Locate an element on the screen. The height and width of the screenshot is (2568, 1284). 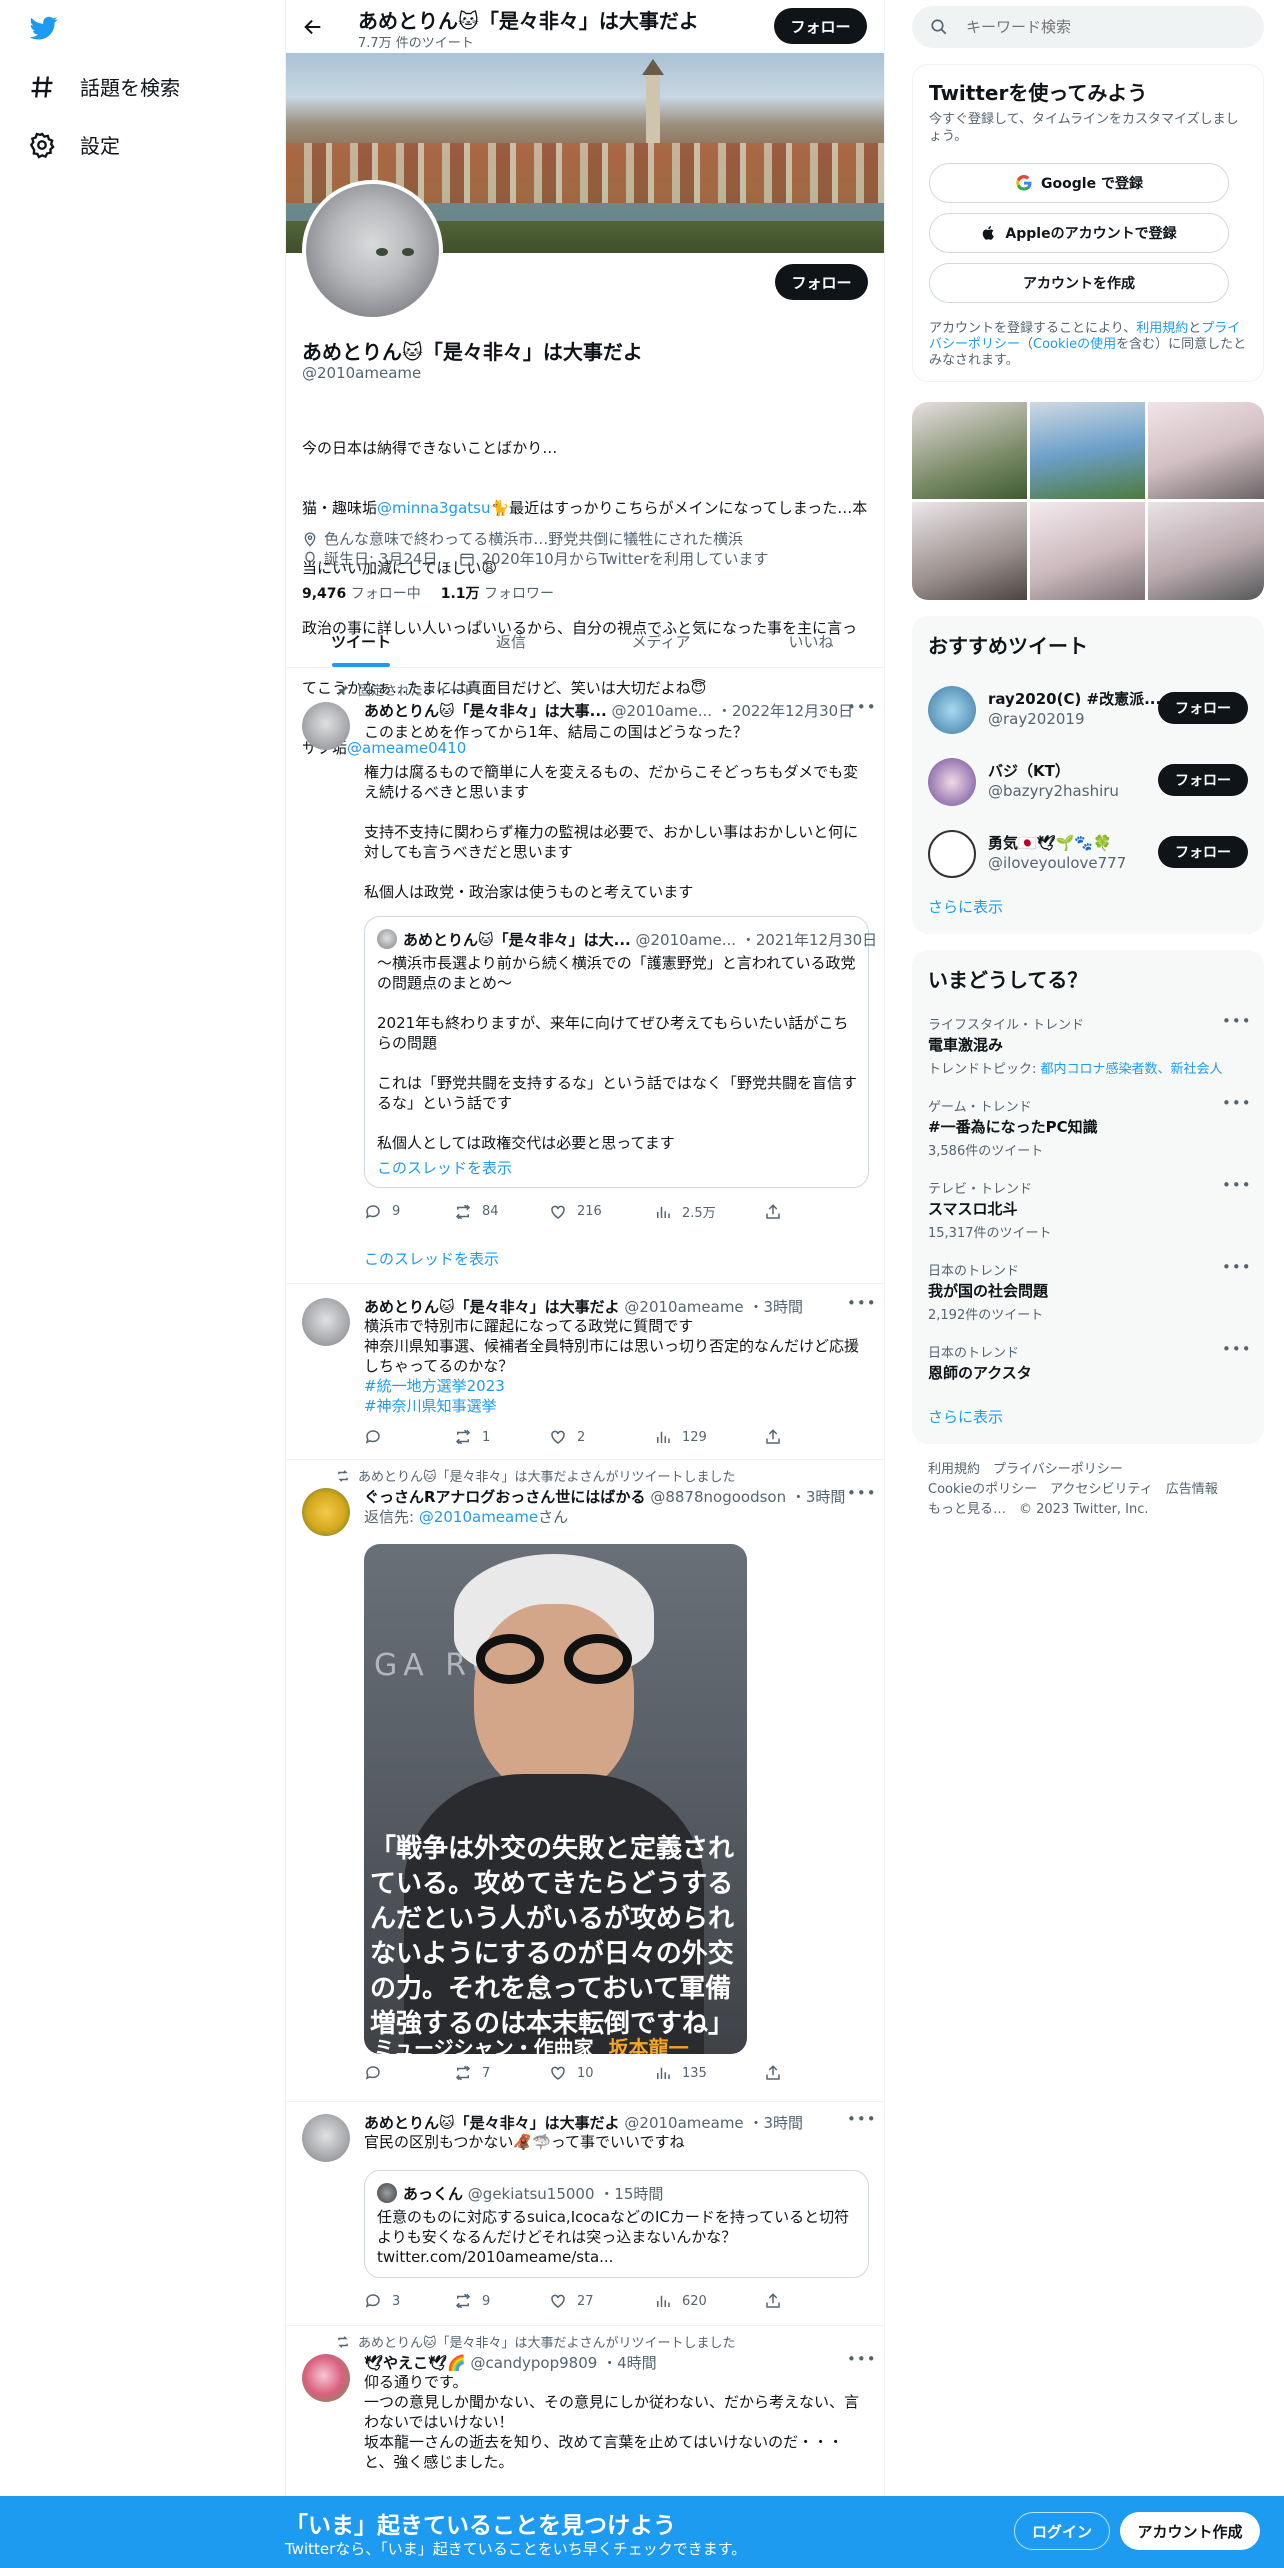
trend-item: ゲーム・トレンド #一番為になったPC知識 3,586件のツイート ••• is located at coordinates (1088, 1131).